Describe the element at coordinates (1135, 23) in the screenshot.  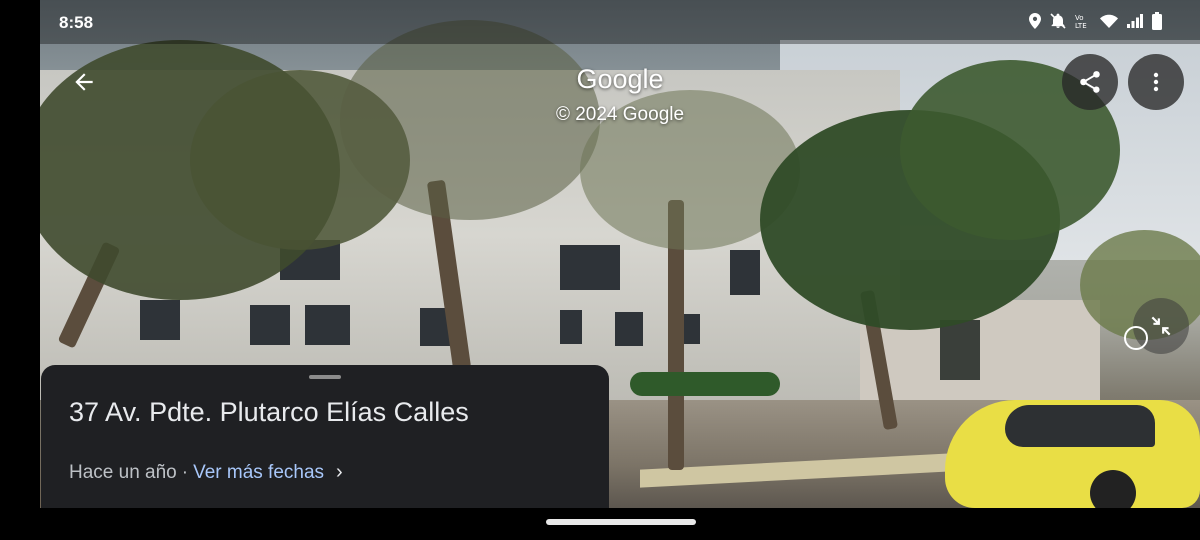
I see `signal-icon` at that location.